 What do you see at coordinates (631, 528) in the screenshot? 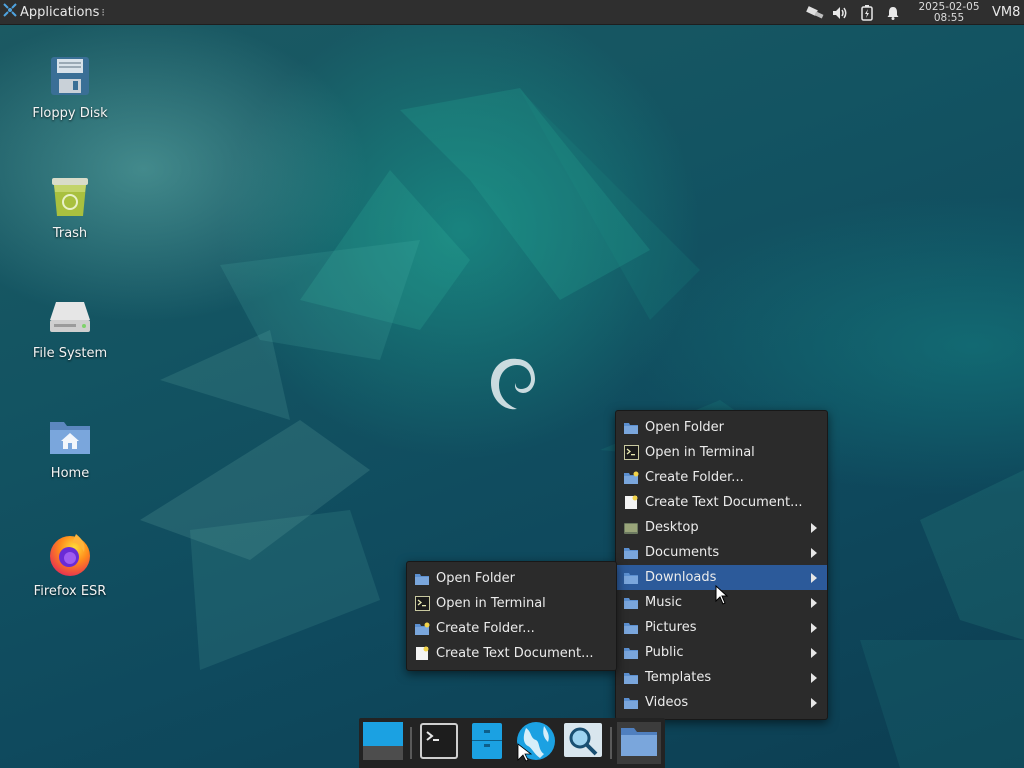
I see `desktop-folder-icon` at bounding box center [631, 528].